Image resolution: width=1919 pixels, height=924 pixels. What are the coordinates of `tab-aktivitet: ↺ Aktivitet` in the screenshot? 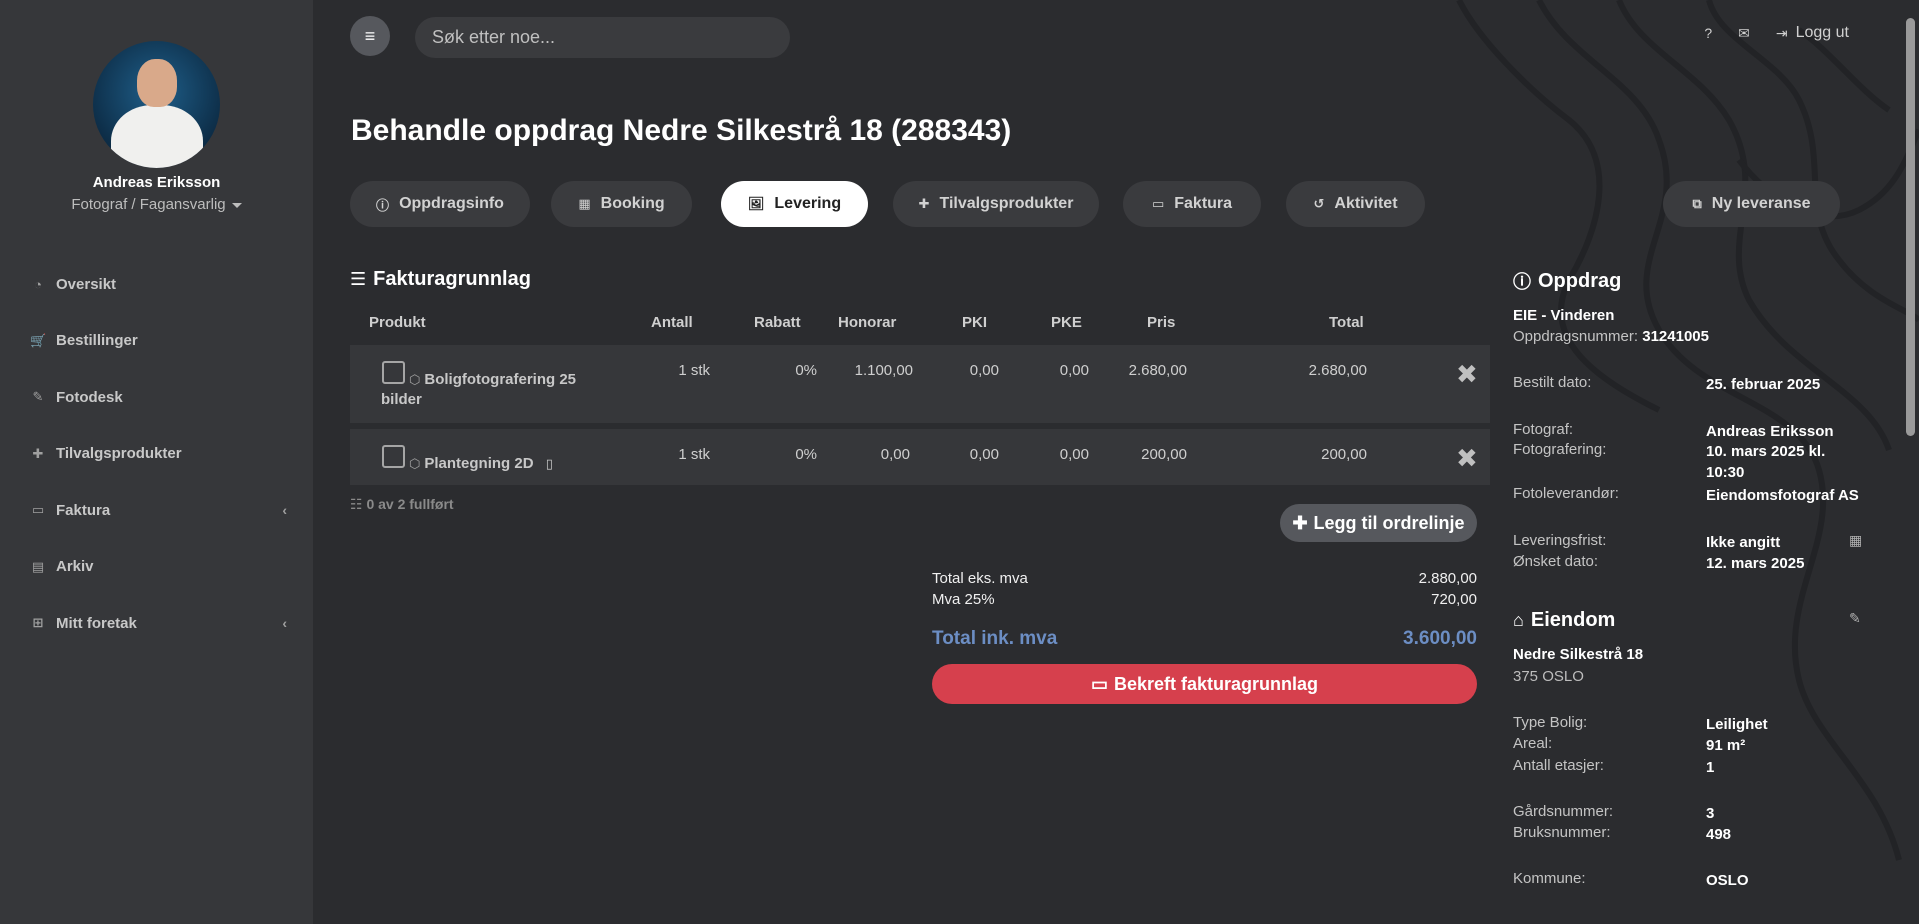 It's located at (1355, 204).